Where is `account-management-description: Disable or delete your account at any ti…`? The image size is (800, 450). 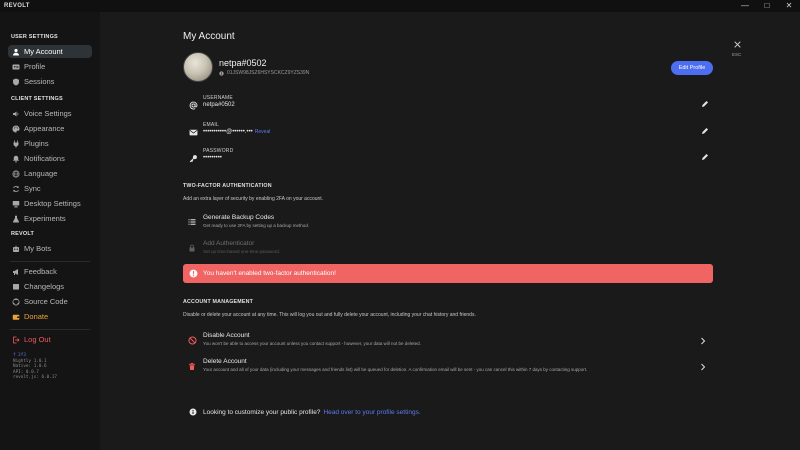 account-management-description: Disable or delete your account at any ti… is located at coordinates (329, 315).